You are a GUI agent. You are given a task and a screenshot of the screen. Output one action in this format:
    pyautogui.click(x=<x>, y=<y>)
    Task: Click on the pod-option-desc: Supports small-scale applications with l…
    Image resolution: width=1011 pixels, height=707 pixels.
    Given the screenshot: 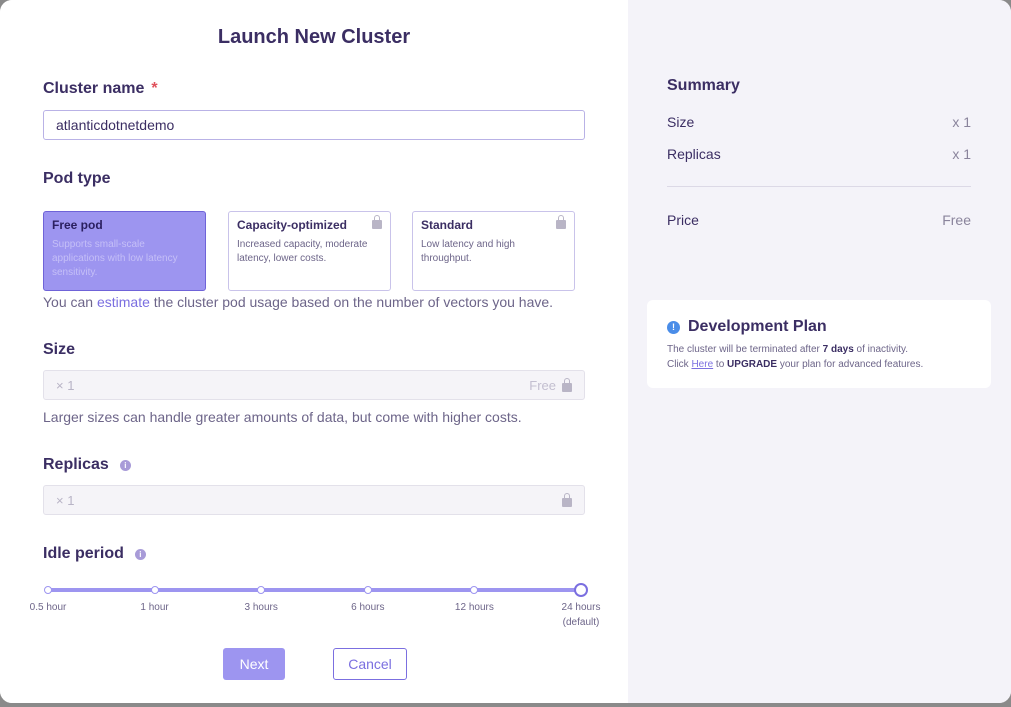 What is the action you would take?
    pyautogui.click(x=115, y=258)
    